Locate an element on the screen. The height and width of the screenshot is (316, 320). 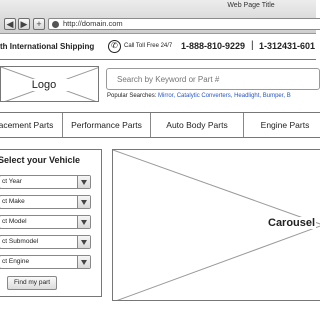
select-make: ct Make is located at coordinates (45, 202).